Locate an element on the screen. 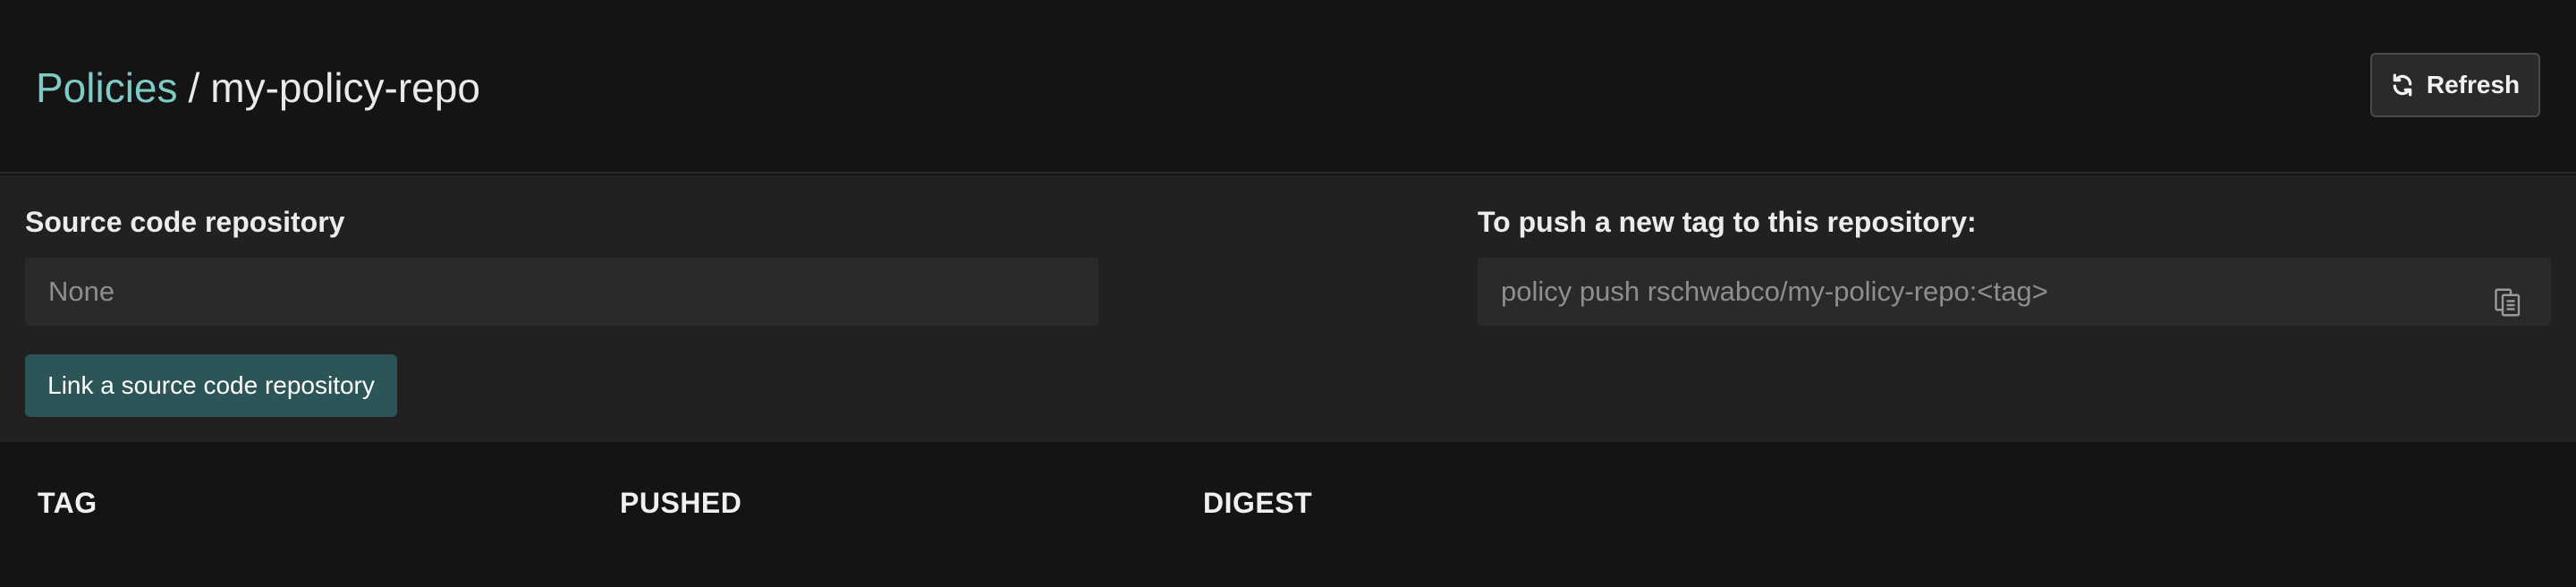 The image size is (2576, 587). link-source-repo-button: Link a source code repository is located at coordinates (211, 385).